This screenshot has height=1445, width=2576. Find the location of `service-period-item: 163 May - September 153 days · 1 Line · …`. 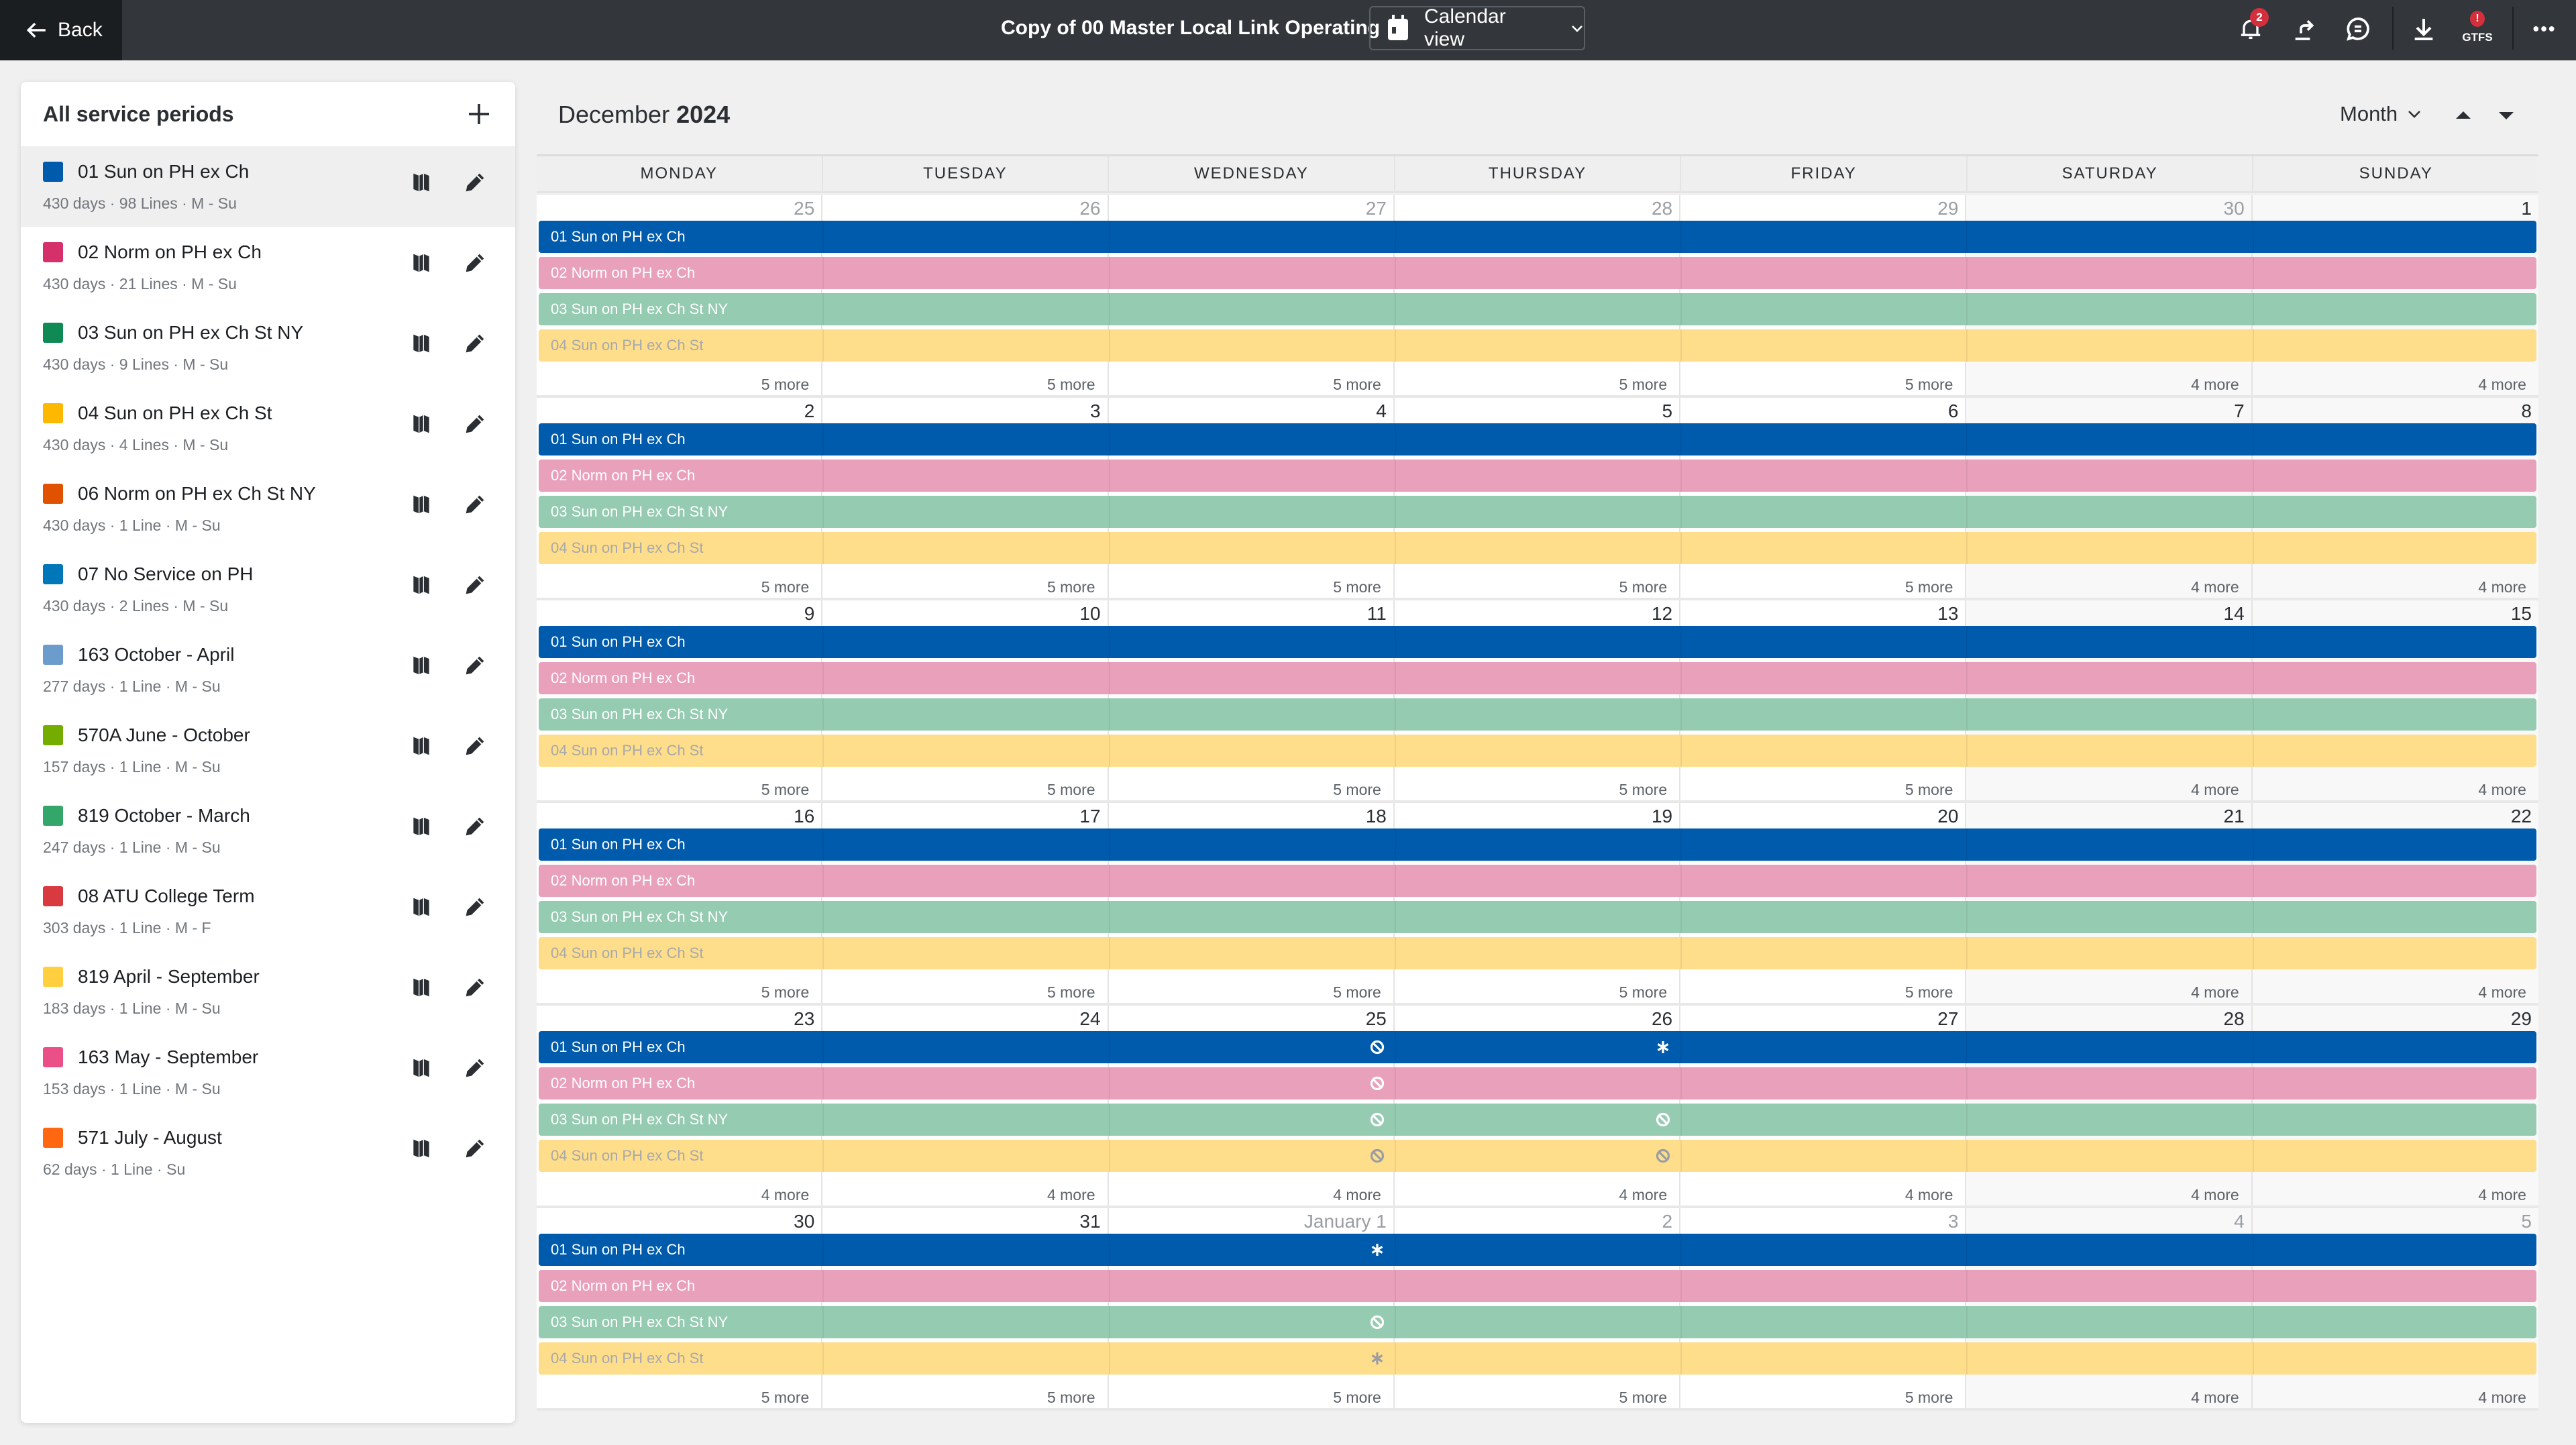

service-period-item: 163 May - September 153 days · 1 Line · … is located at coordinates (268, 1072).